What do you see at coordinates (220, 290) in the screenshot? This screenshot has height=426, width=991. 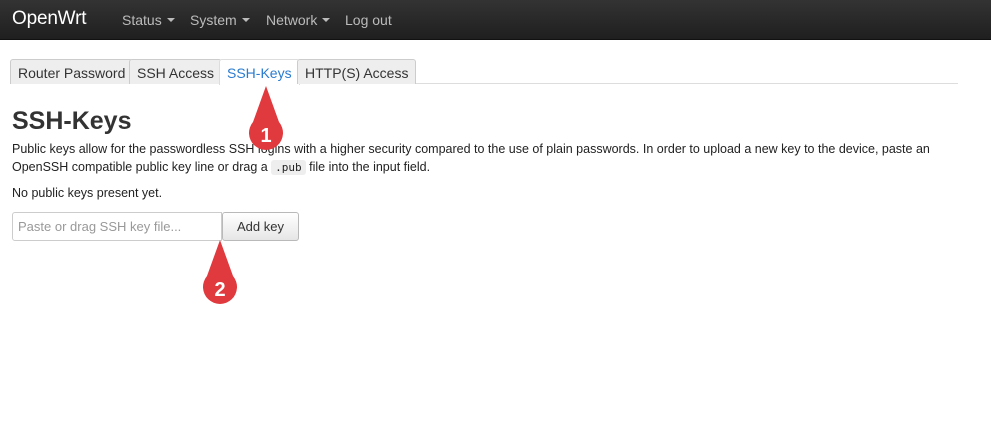 I see `marker-2-label: 2` at bounding box center [220, 290].